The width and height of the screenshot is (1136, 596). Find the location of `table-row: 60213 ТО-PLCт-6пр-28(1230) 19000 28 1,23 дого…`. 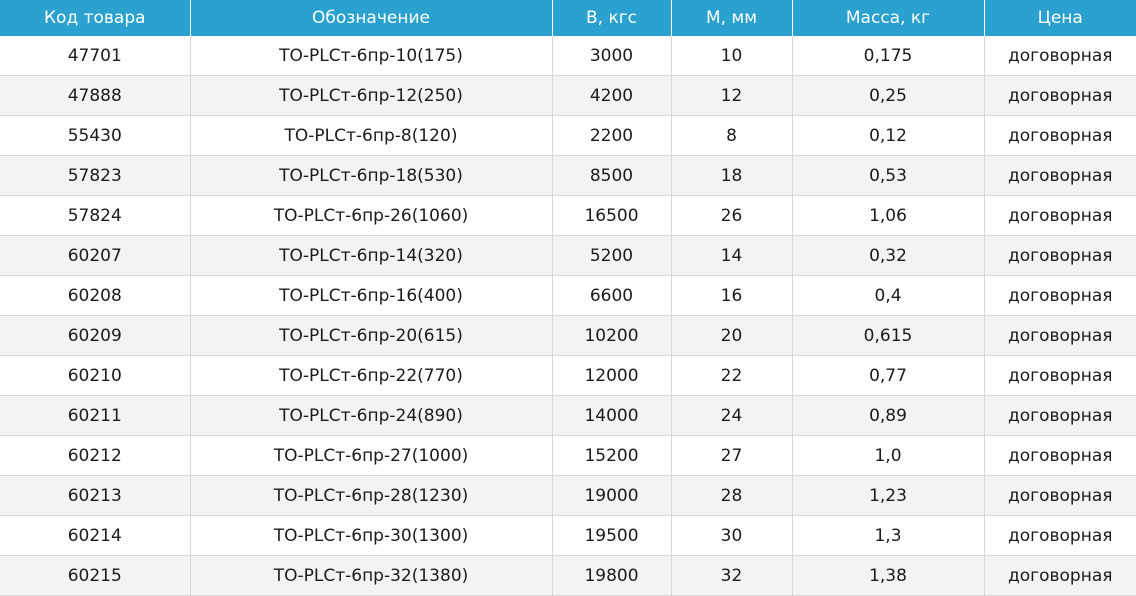

table-row: 60213 ТО-PLCт-6пр-28(1230) 19000 28 1,23 дого… is located at coordinates (568, 495).